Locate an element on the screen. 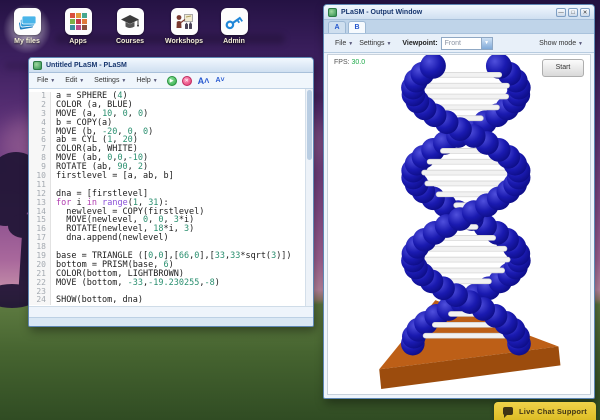 The image size is (600, 420). line-number: 4 is located at coordinates (40, 123).